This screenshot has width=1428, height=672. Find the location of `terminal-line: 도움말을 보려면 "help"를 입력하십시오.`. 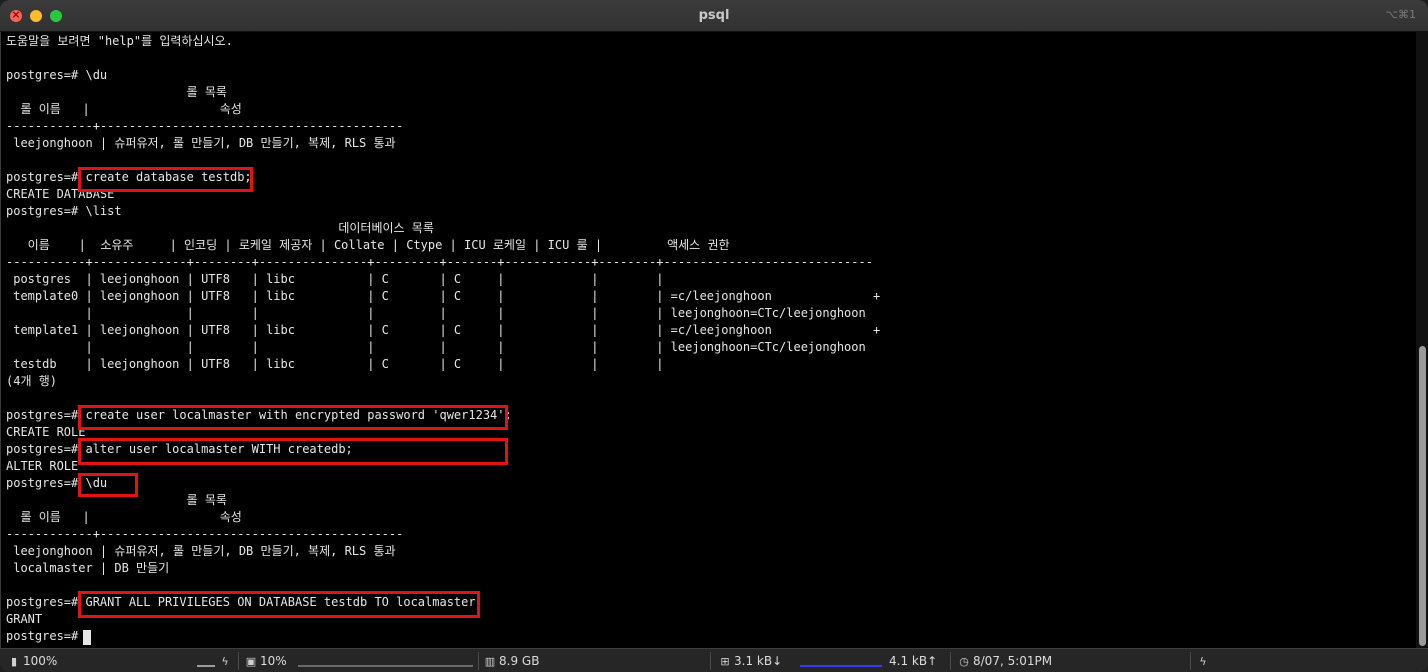

terminal-line: 도움말을 보려면 "help"를 입력하십시오. is located at coordinates (119, 41).